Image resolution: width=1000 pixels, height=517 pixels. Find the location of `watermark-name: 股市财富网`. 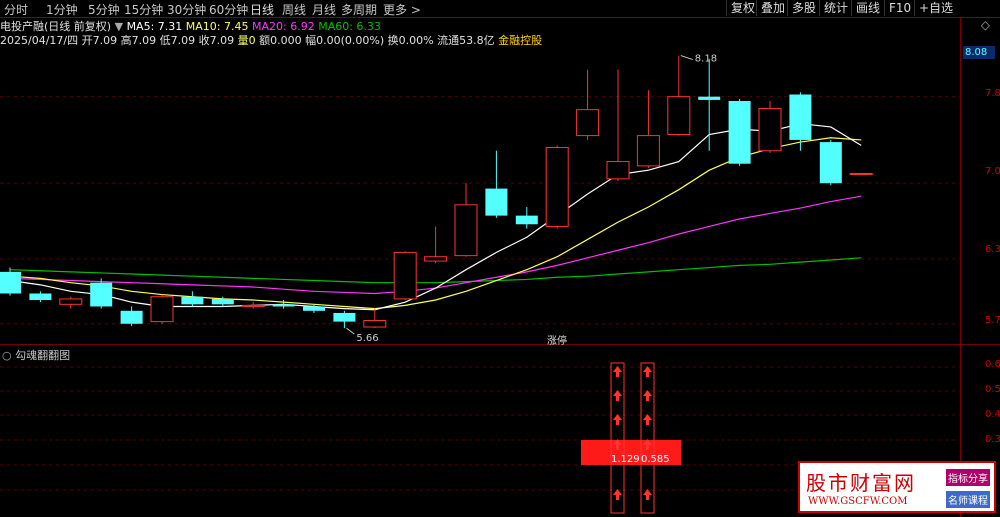

watermark-name: 股市财富网 is located at coordinates (861, 483).